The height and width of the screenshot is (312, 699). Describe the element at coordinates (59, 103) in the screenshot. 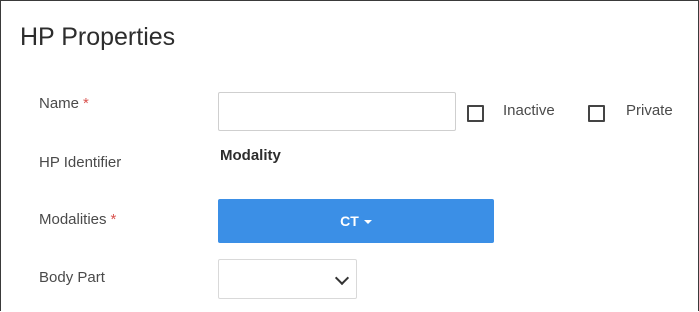

I see `name-label-text: Name` at that location.